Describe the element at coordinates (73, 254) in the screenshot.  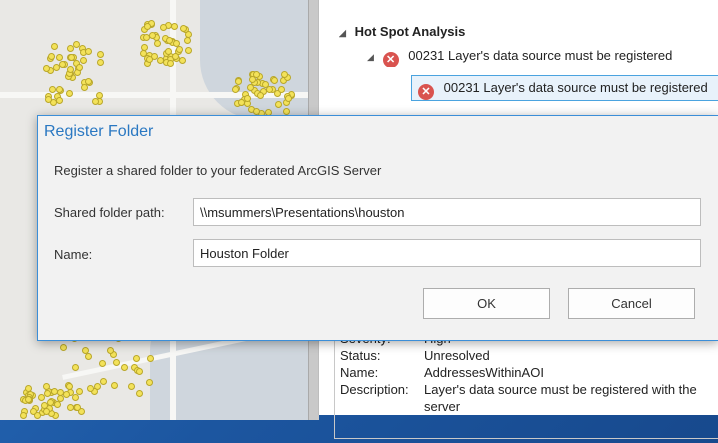
I see `name-label: Name:` at that location.